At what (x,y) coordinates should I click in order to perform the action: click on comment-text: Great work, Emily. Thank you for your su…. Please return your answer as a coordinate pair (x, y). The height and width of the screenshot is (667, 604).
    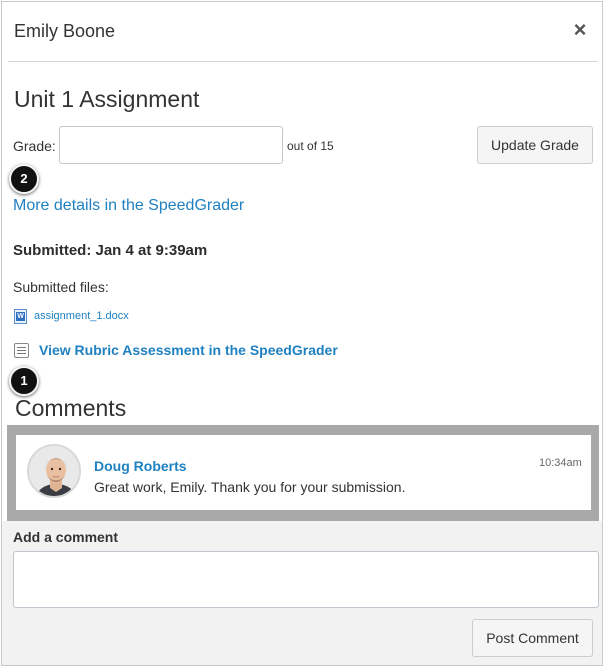
    Looking at the image, I should click on (250, 487).